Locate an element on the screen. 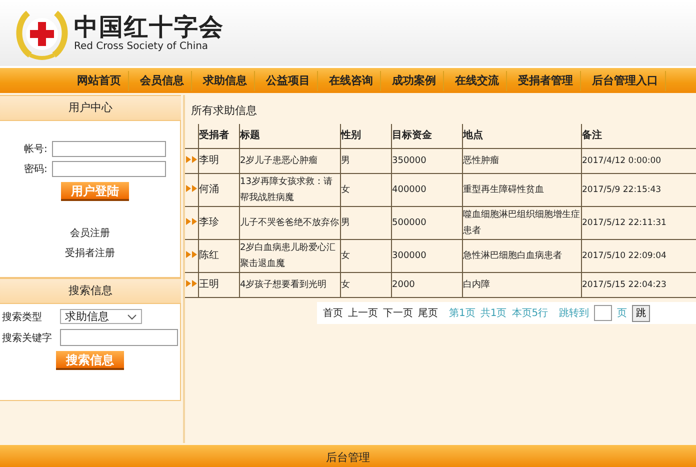 This screenshot has width=696, height=467. page-link: 下一页 is located at coordinates (398, 313).